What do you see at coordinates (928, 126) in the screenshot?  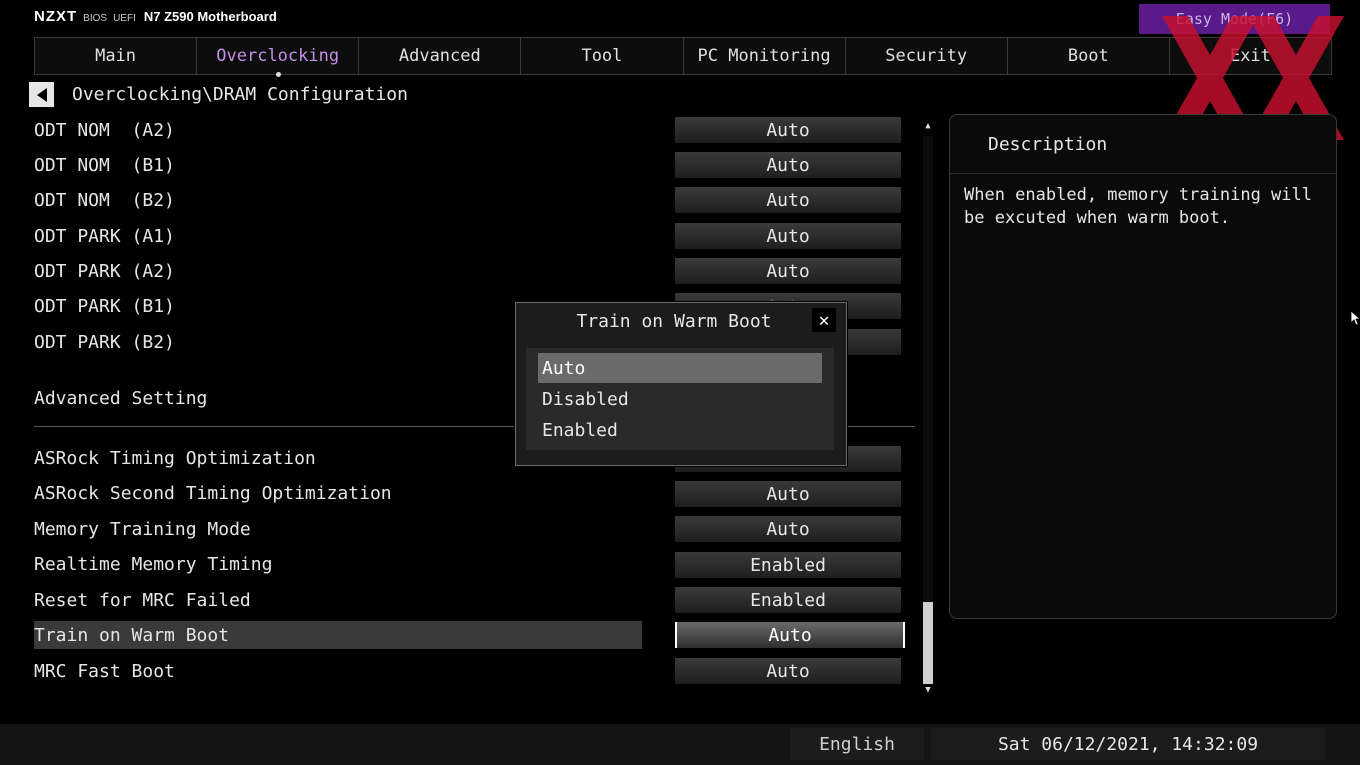 I see `triangle-up-icon: ▲` at bounding box center [928, 126].